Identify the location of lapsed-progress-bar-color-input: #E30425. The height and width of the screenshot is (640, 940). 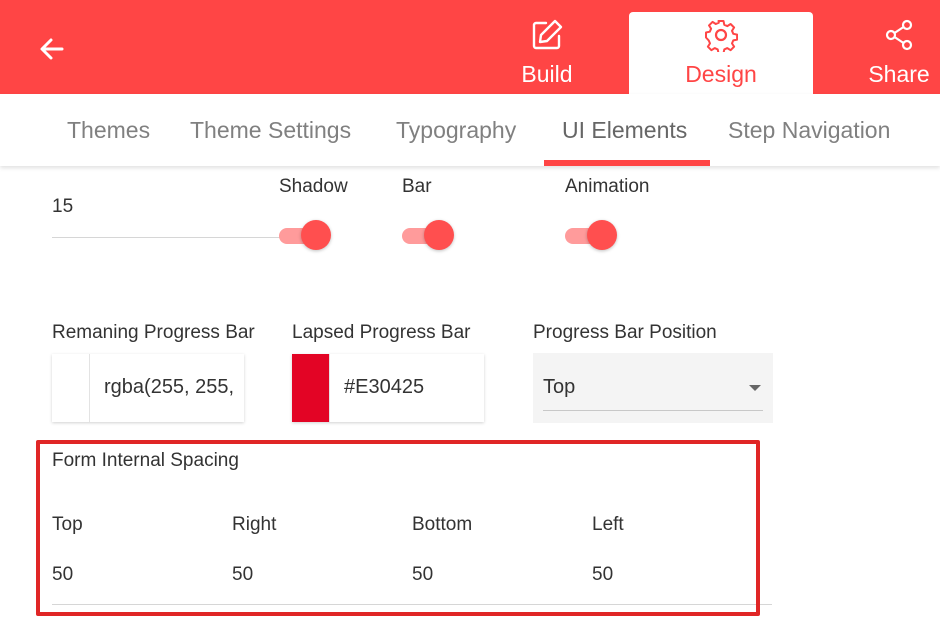
(388, 388).